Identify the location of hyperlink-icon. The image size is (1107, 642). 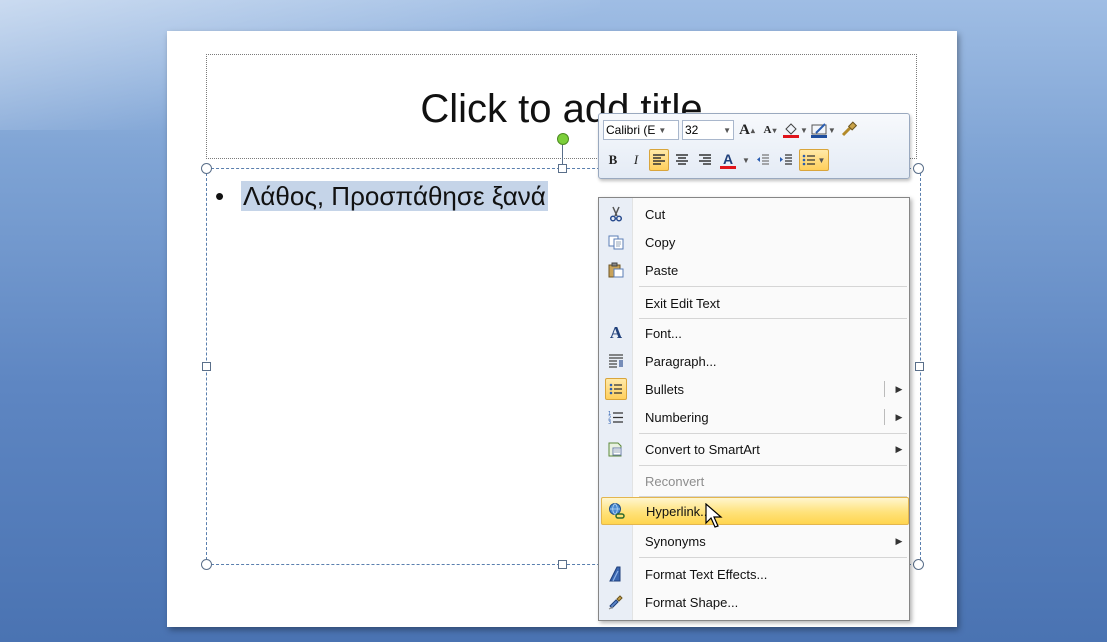
(617, 511).